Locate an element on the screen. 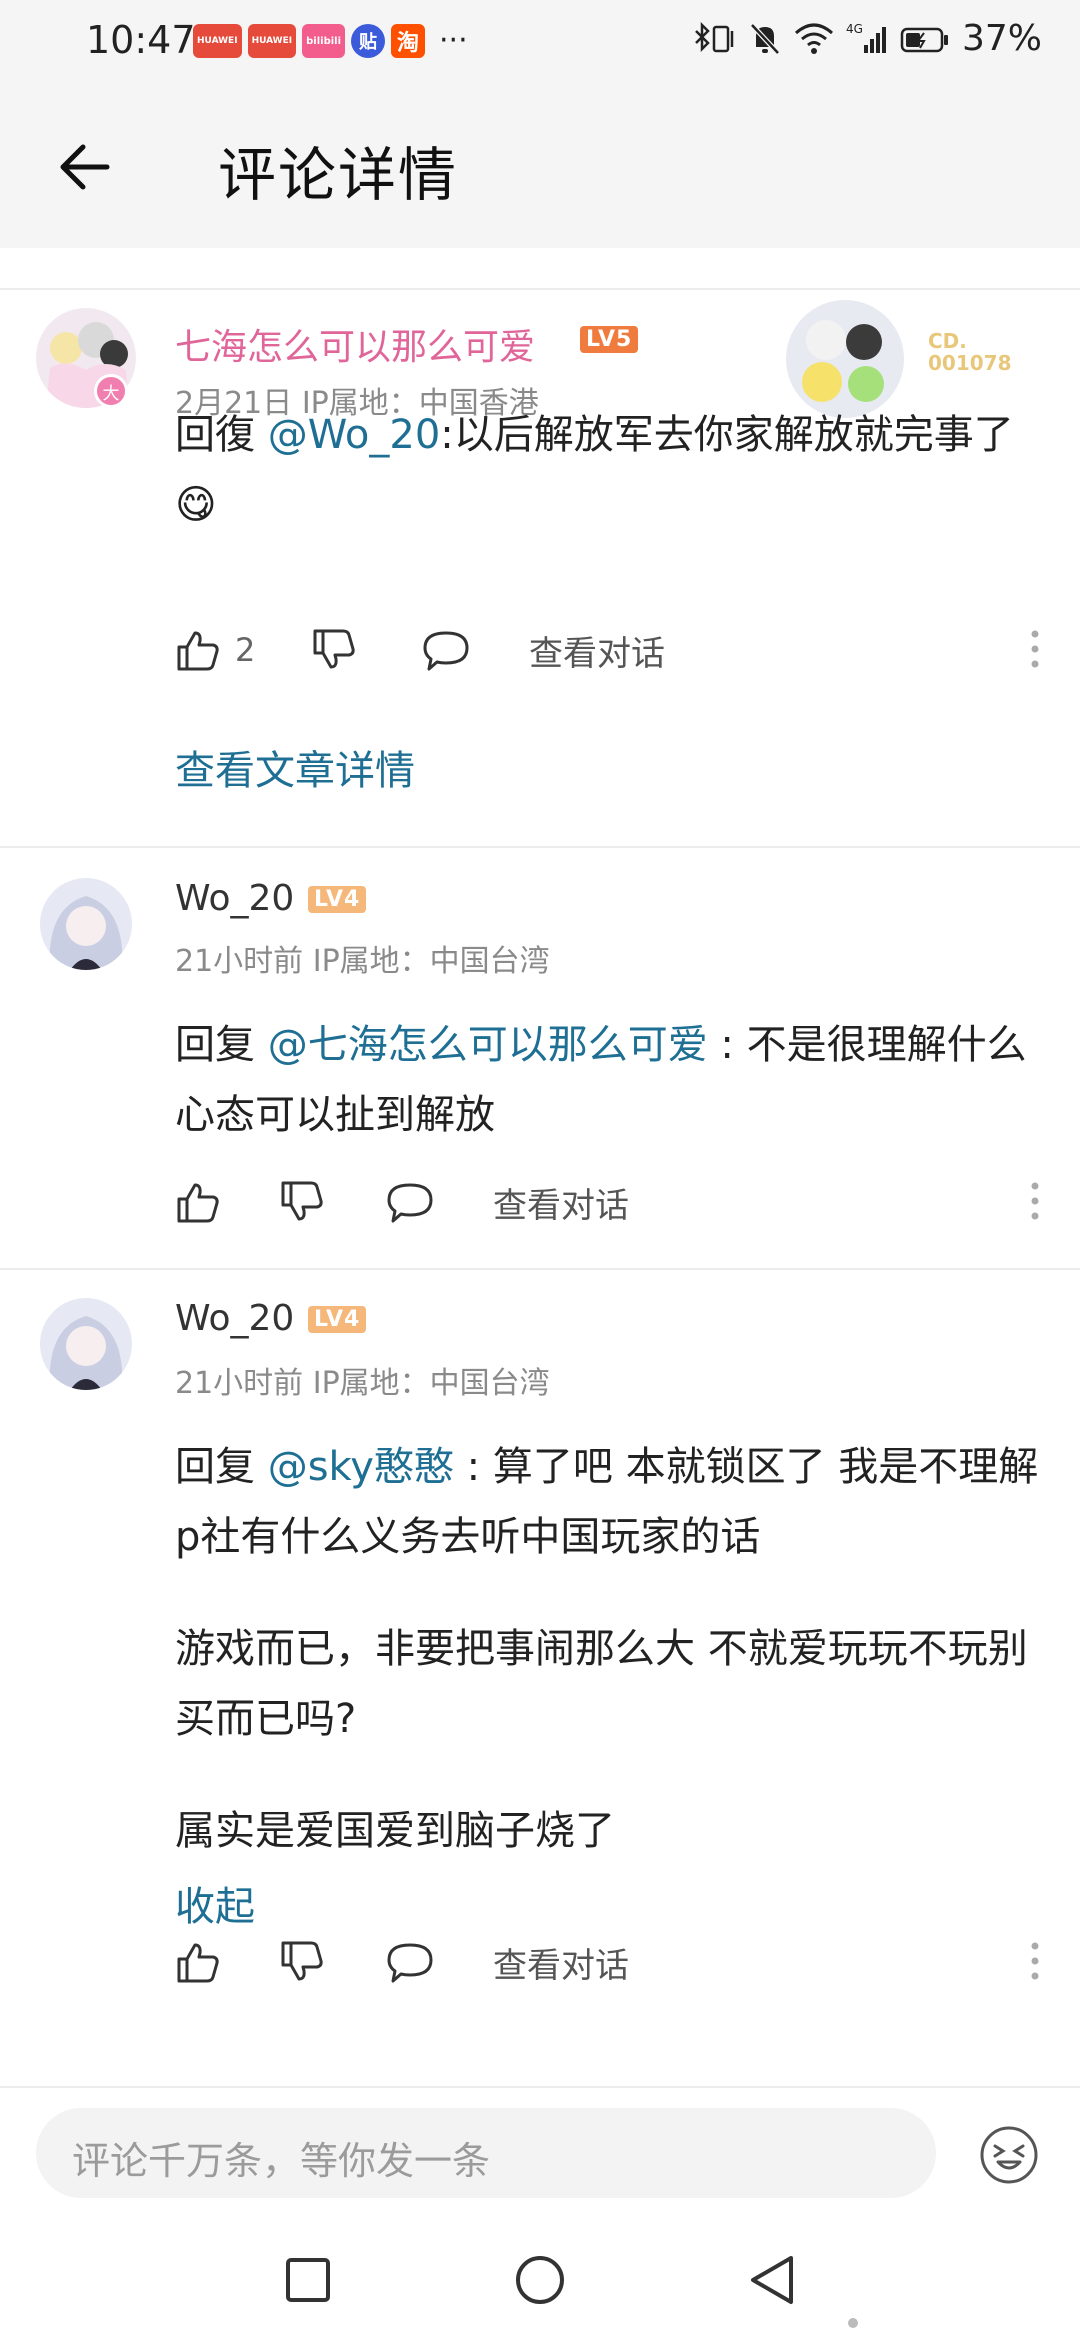  more-notifications-icon: ··· is located at coordinates (453, 40).